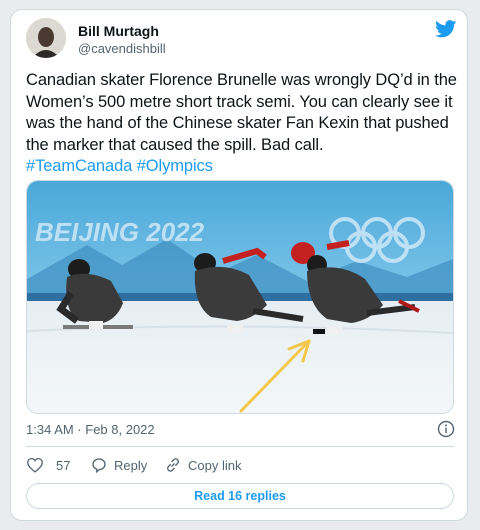 The image size is (480, 530). What do you see at coordinates (79, 166) in the screenshot?
I see `hashtag-teamcanada: #TeamCanada` at bounding box center [79, 166].